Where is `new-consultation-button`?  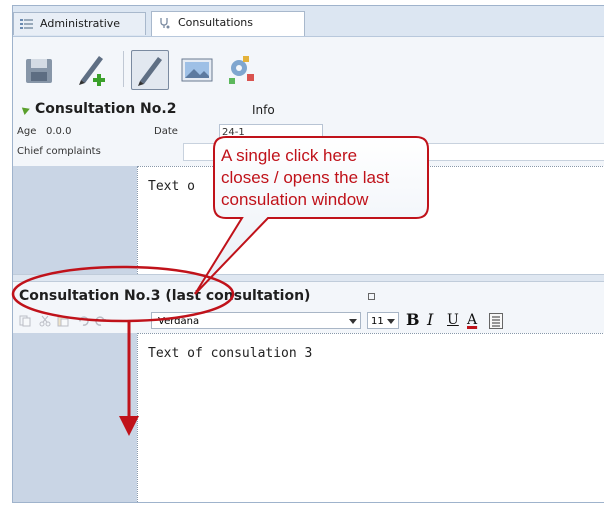
new-consultation-button is located at coordinates (92, 70).